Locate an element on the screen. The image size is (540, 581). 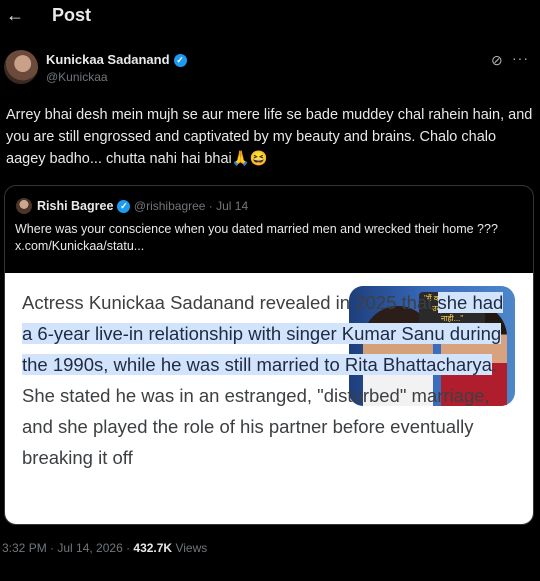
quoted-author-name: Rishi Bagree is located at coordinates (75, 206).